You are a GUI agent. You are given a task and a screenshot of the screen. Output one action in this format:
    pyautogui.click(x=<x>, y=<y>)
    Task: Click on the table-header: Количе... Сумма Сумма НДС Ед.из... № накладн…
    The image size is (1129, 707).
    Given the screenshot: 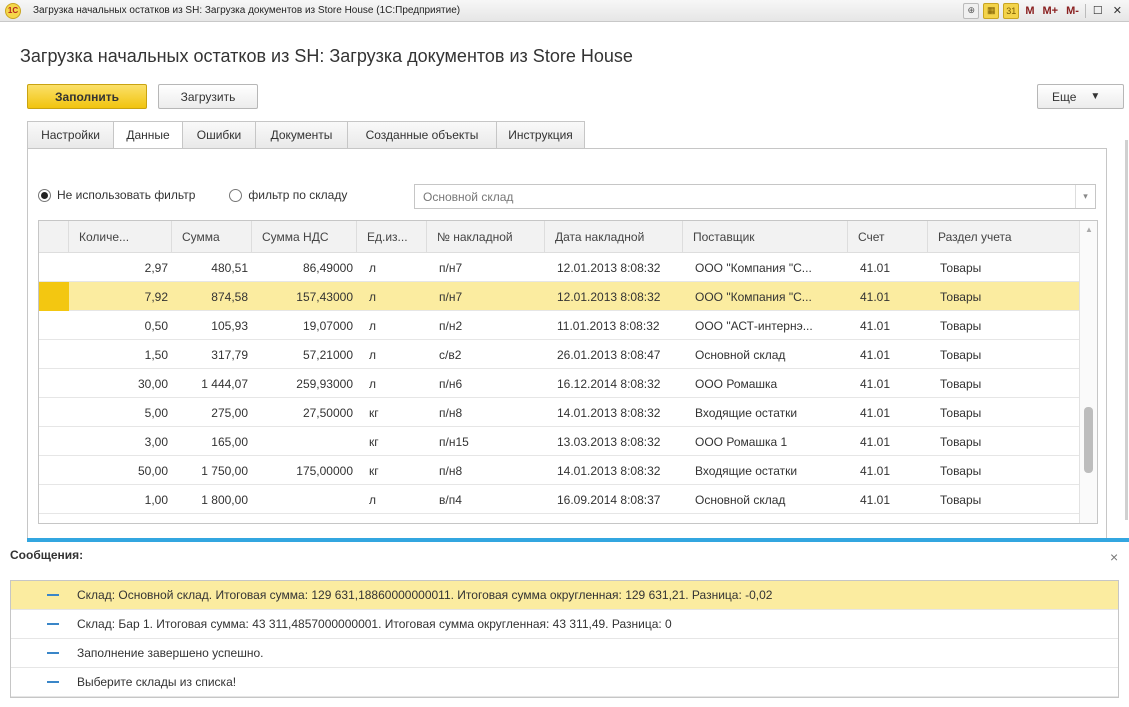 What is the action you would take?
    pyautogui.click(x=559, y=237)
    